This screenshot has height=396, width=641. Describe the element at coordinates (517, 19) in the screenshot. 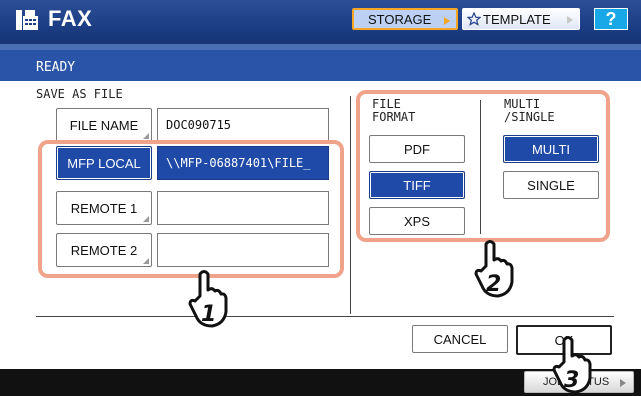

I see `template-label: TEMPLATE` at that location.